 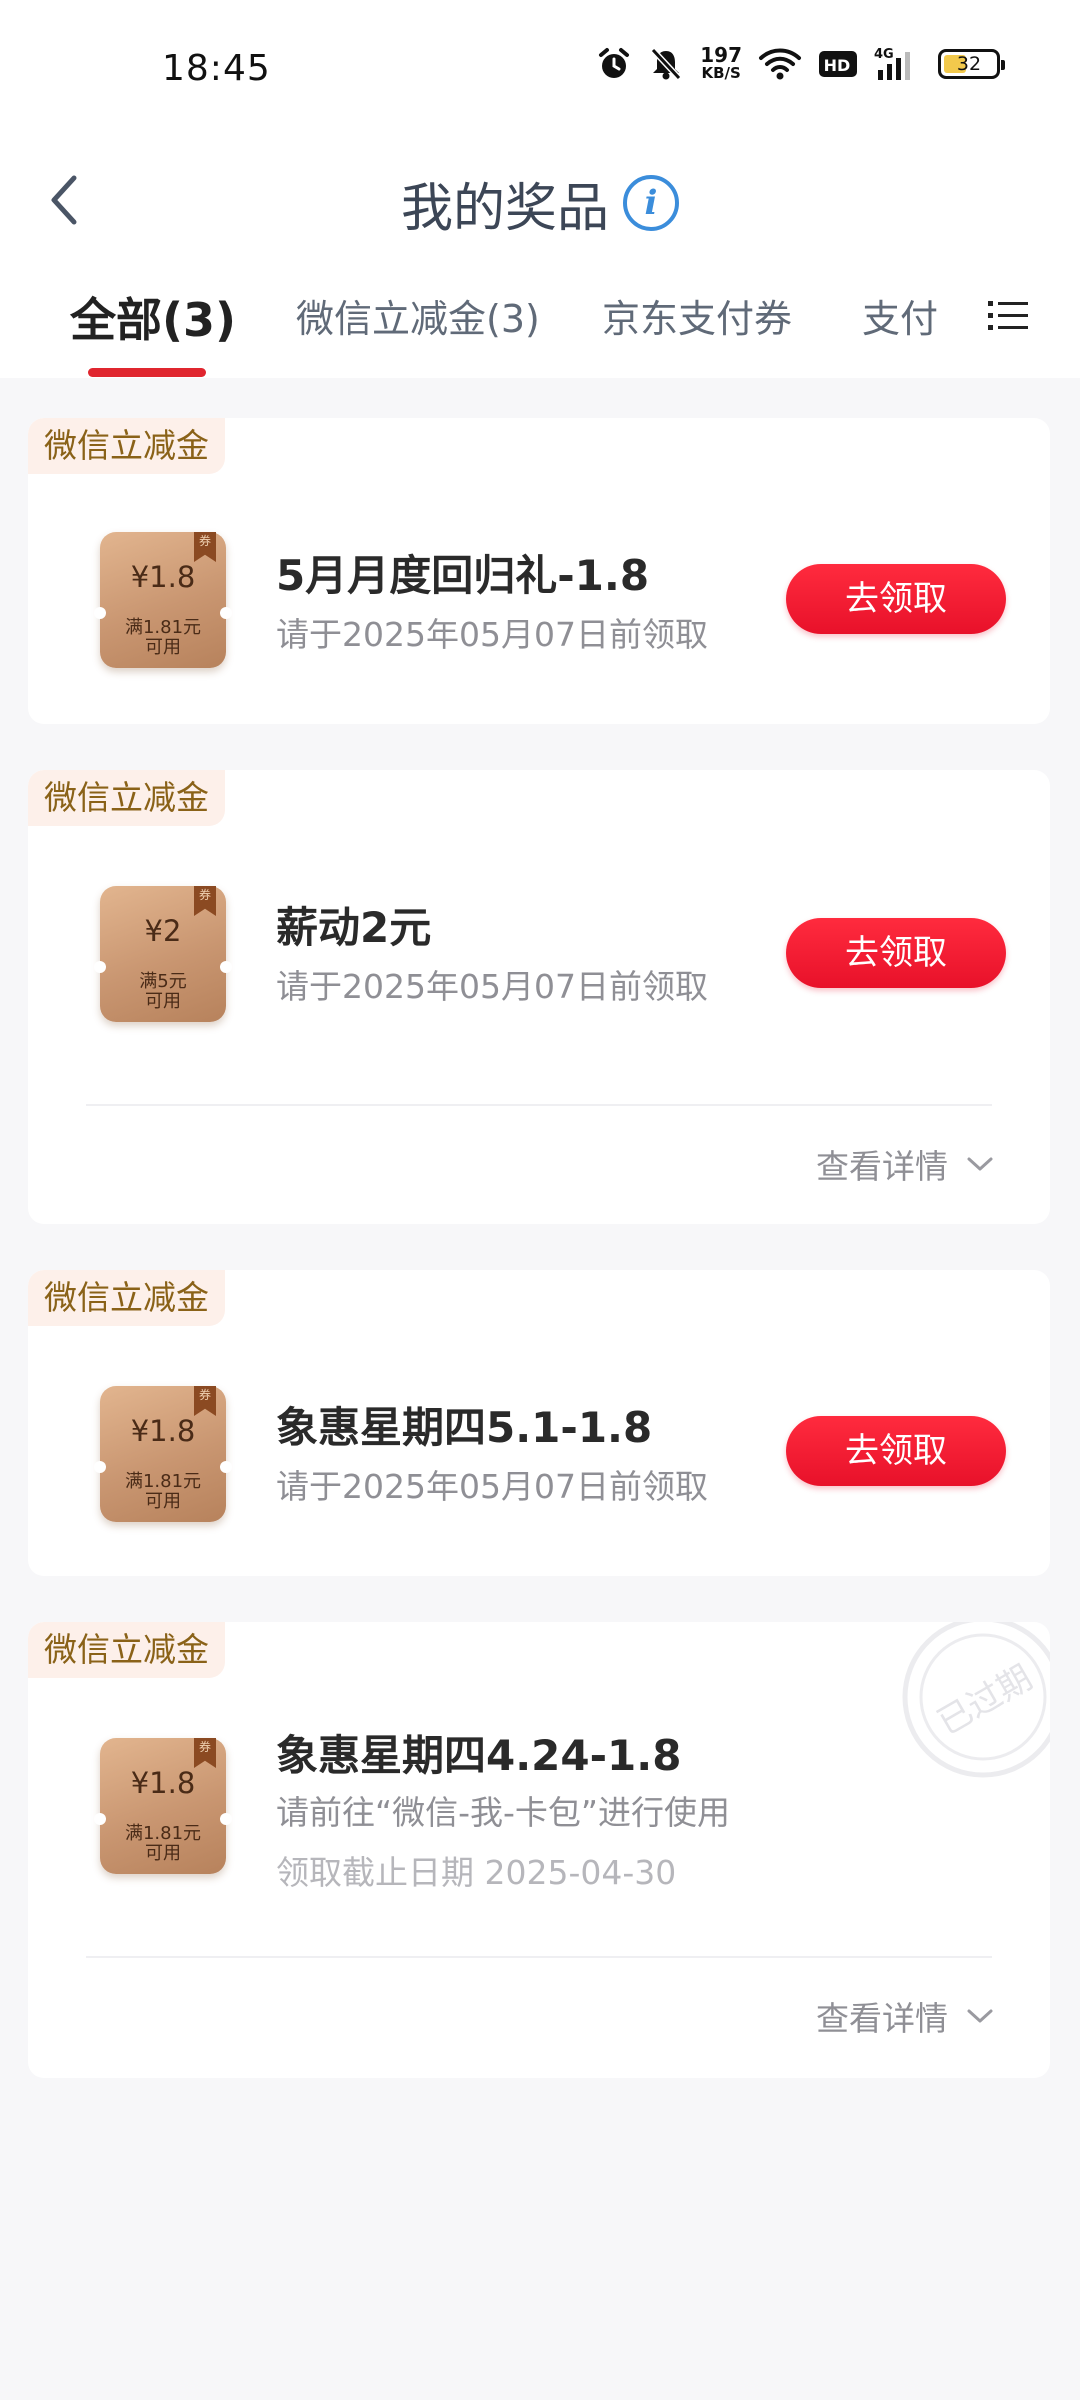 What do you see at coordinates (479, 1755) in the screenshot?
I see `prize-title: 象惠星期四4.24-1.8` at bounding box center [479, 1755].